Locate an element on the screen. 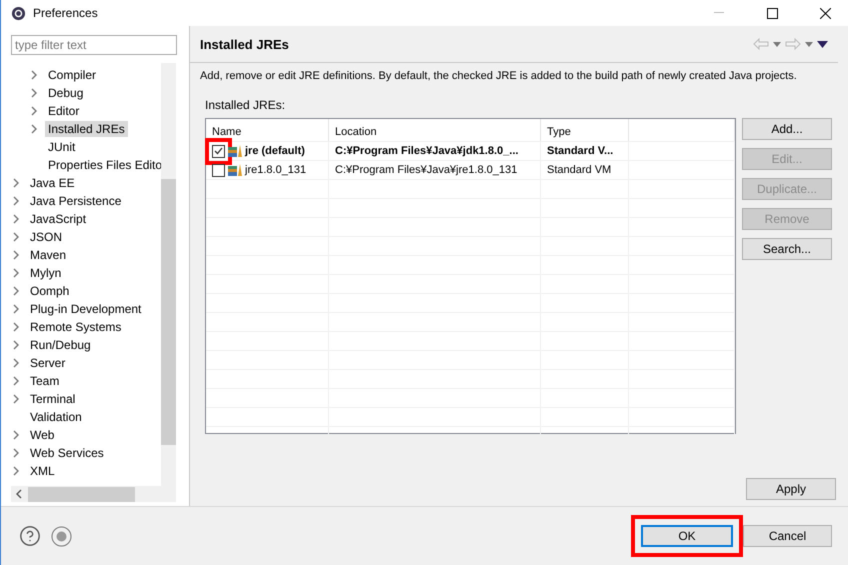 The width and height of the screenshot is (848, 565). tree-item: Terminal is located at coordinates (52, 399).